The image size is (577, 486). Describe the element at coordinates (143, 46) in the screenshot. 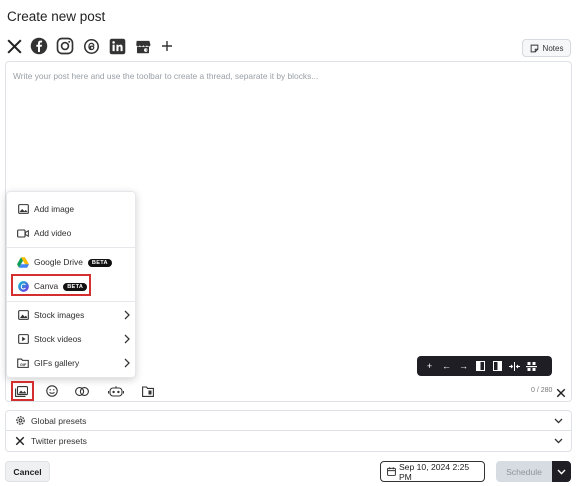

I see `google-business-icon` at that location.